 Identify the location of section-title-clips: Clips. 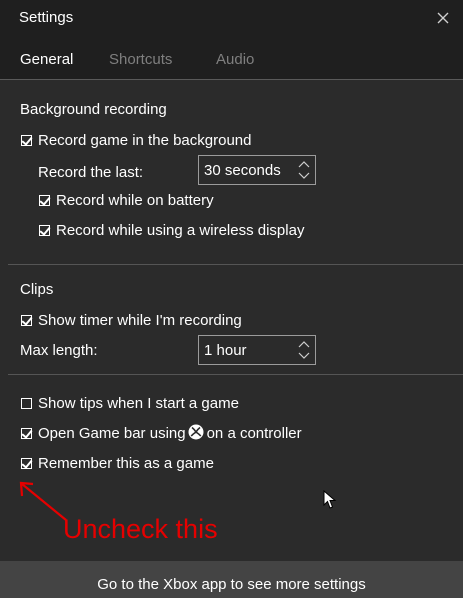
(37, 289).